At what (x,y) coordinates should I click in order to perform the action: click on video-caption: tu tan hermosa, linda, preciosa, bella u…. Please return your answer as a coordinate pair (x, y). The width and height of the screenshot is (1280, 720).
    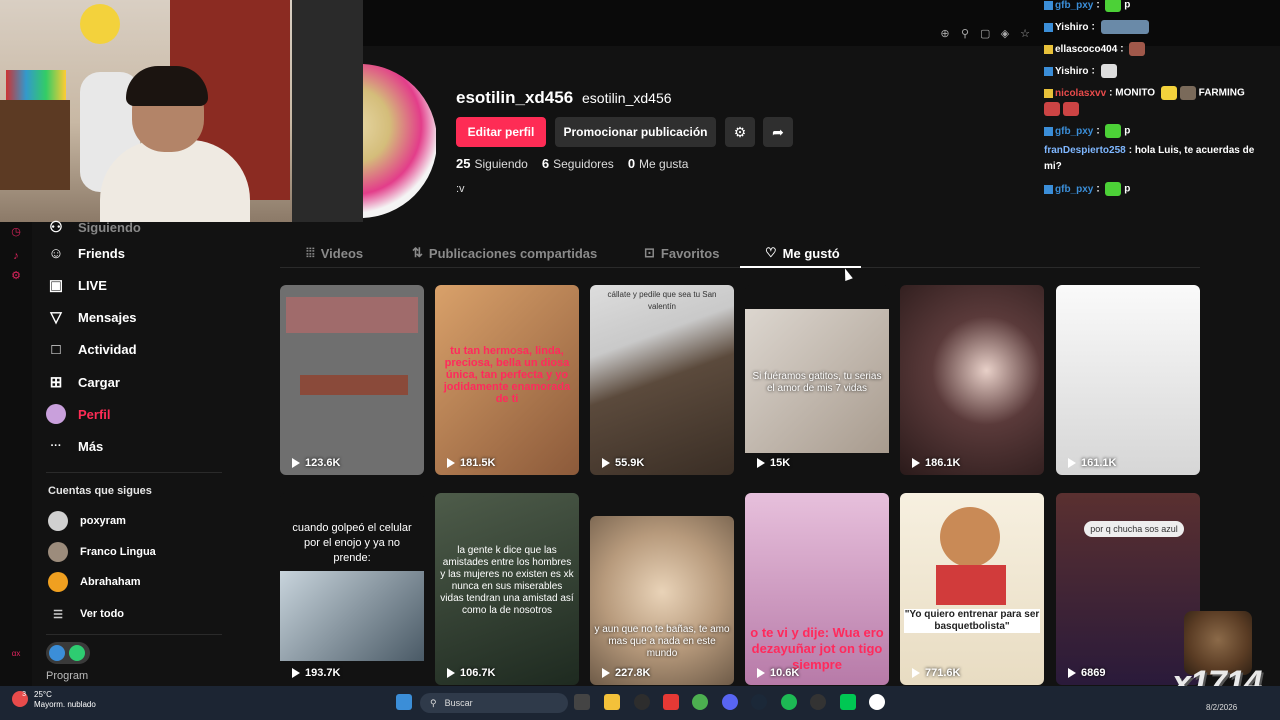
    Looking at the image, I should click on (507, 375).